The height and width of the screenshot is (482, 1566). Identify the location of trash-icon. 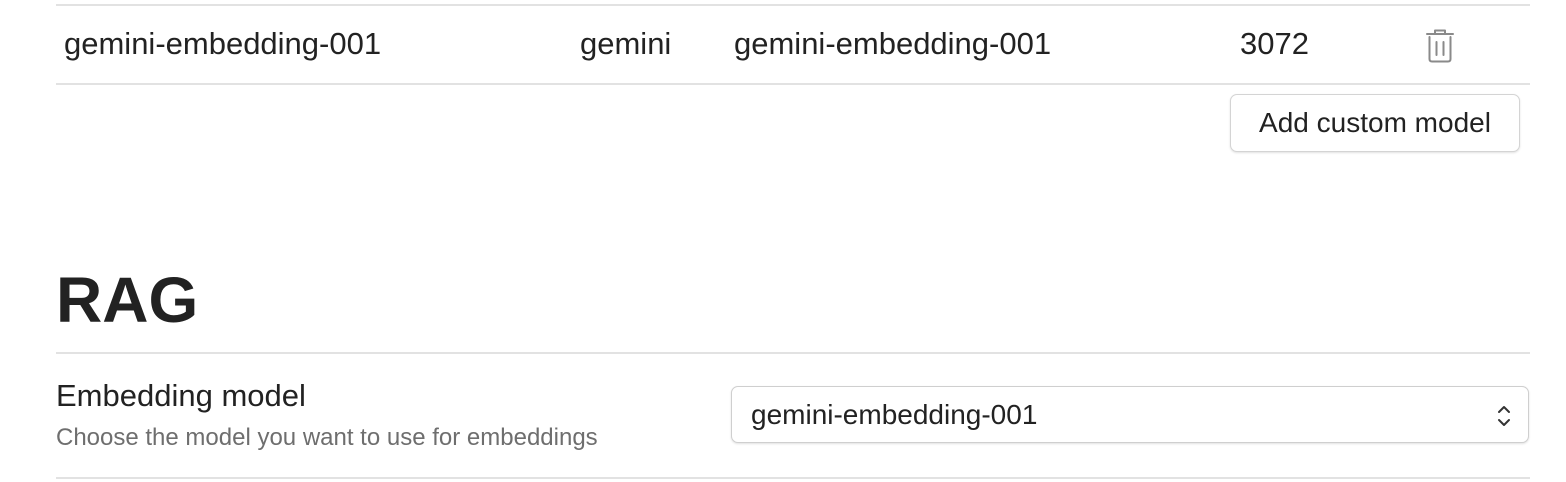
(1440, 46).